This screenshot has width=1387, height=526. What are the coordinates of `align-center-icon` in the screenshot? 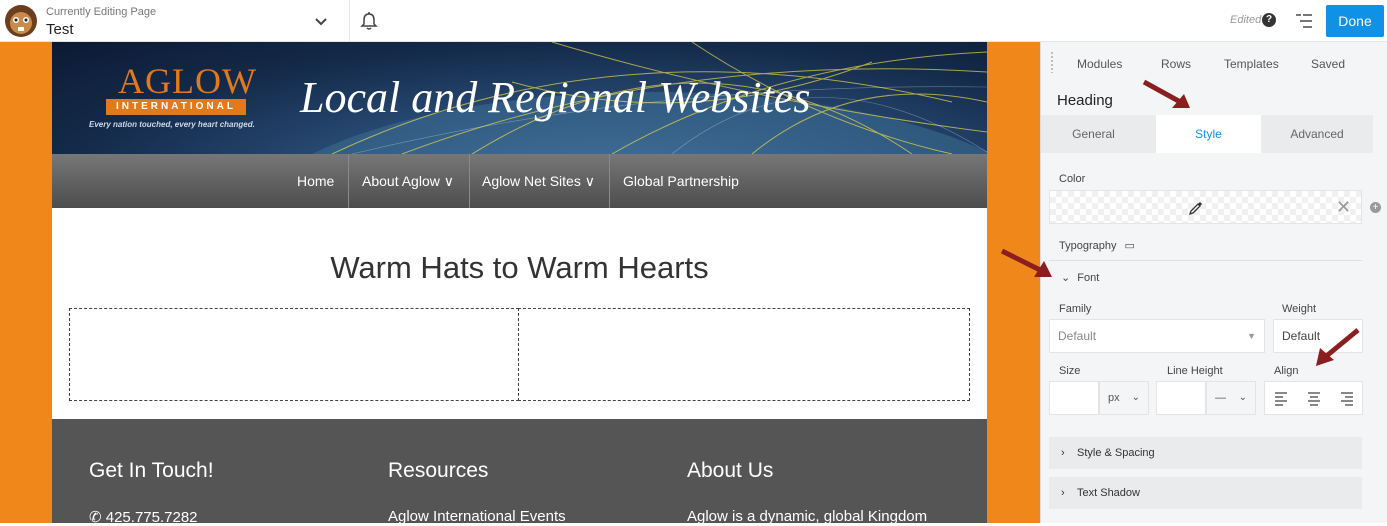 It's located at (1314, 398).